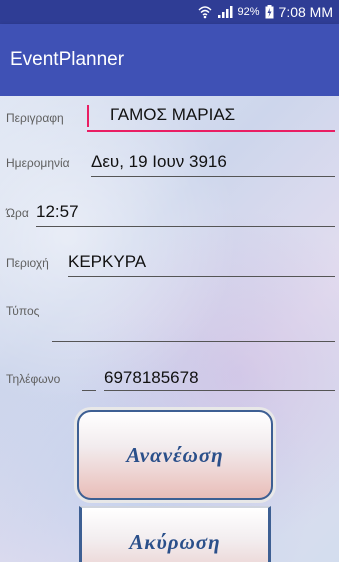 This screenshot has width=339, height=562. Describe the element at coordinates (38, 163) in the screenshot. I see `date-label: Ημερομηνία` at that location.